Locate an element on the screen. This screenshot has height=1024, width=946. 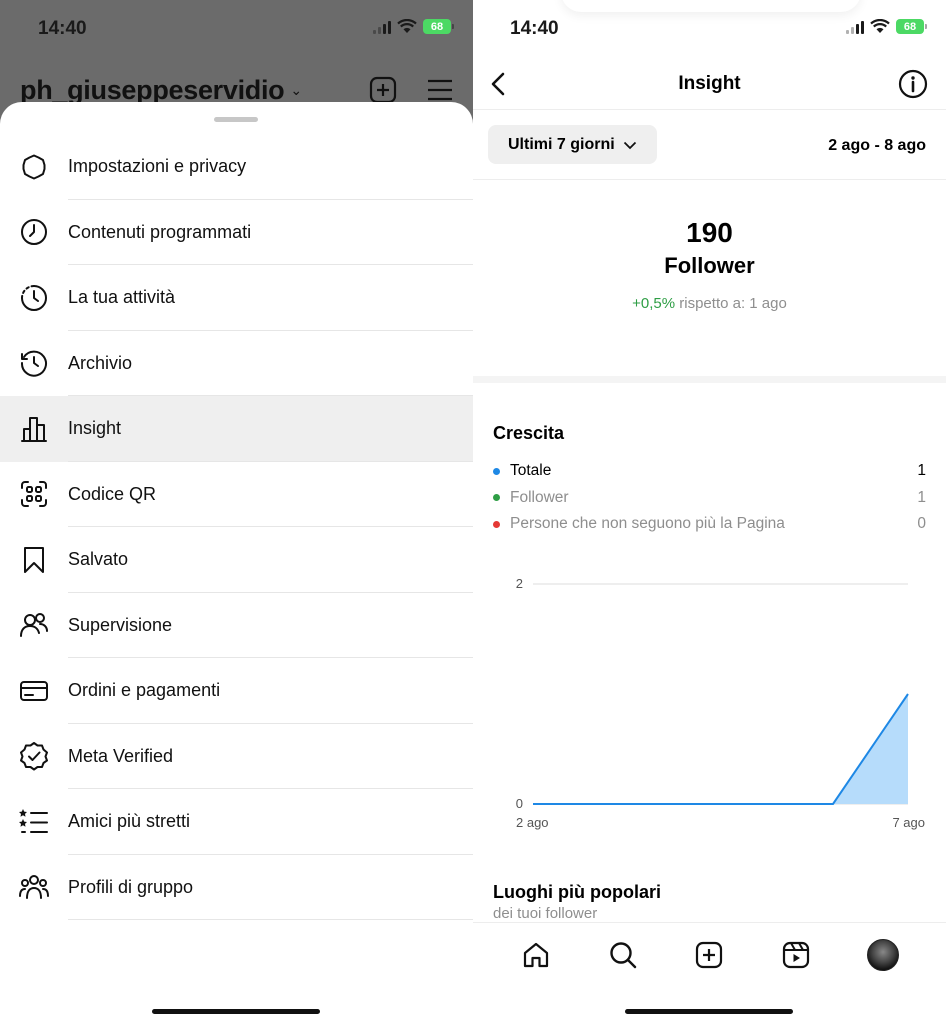
sheet-grabber is located at coordinates (236, 119).